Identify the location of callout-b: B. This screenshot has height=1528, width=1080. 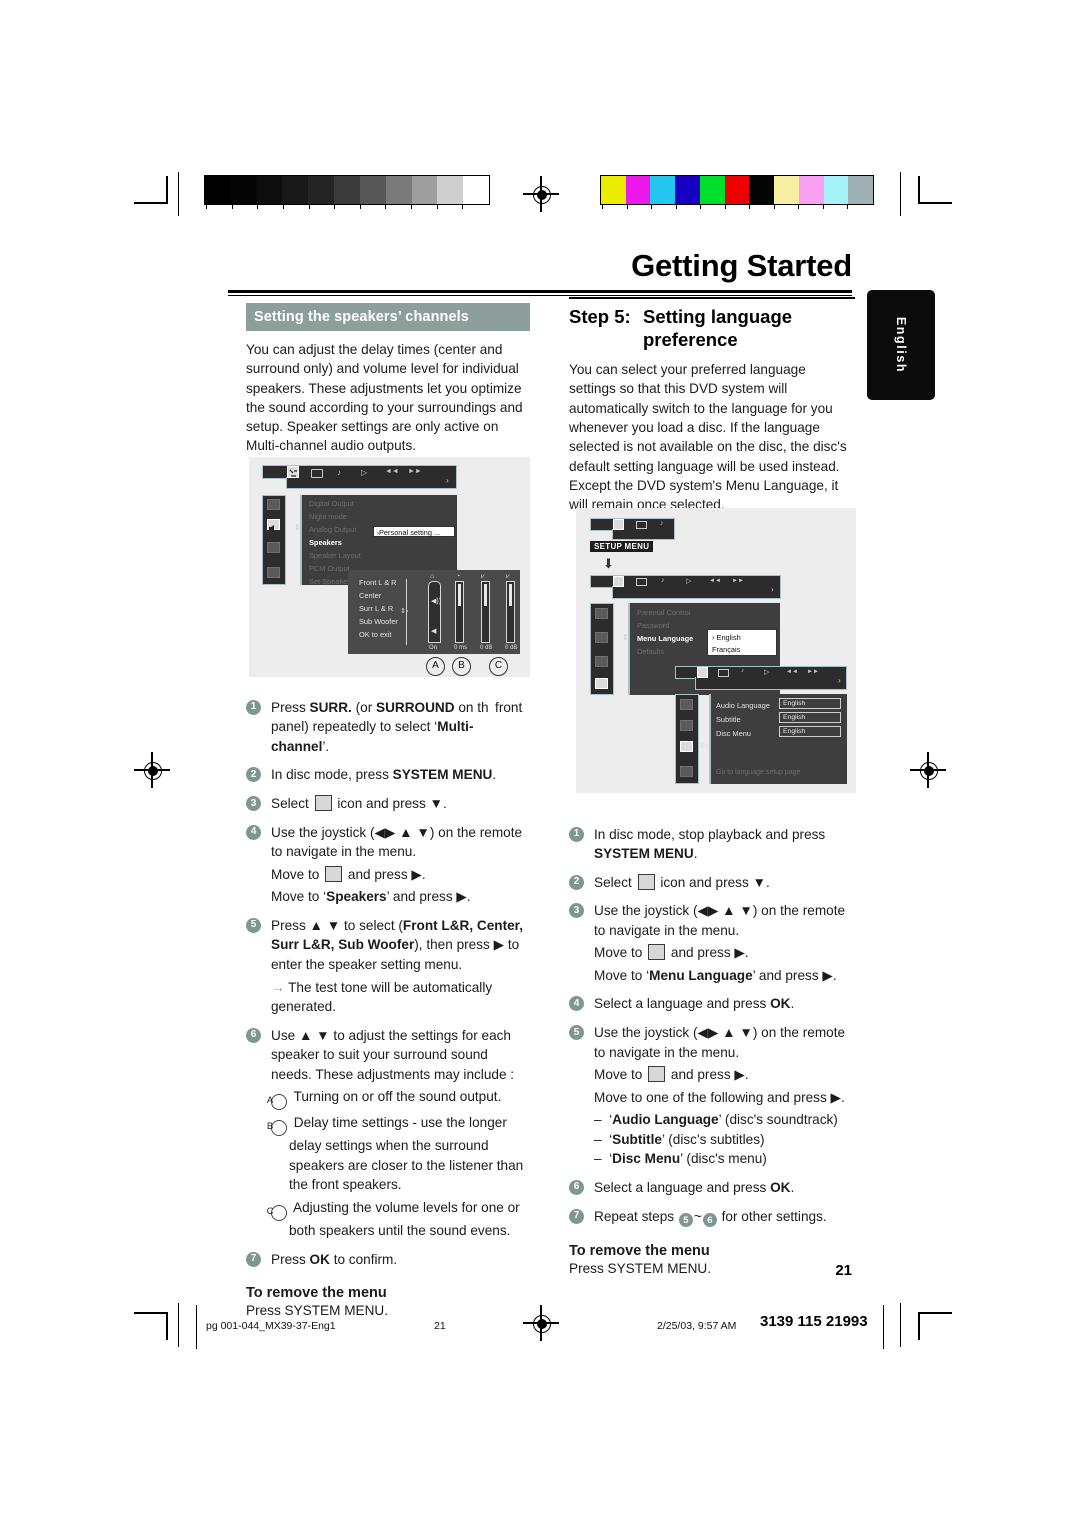
(461, 666).